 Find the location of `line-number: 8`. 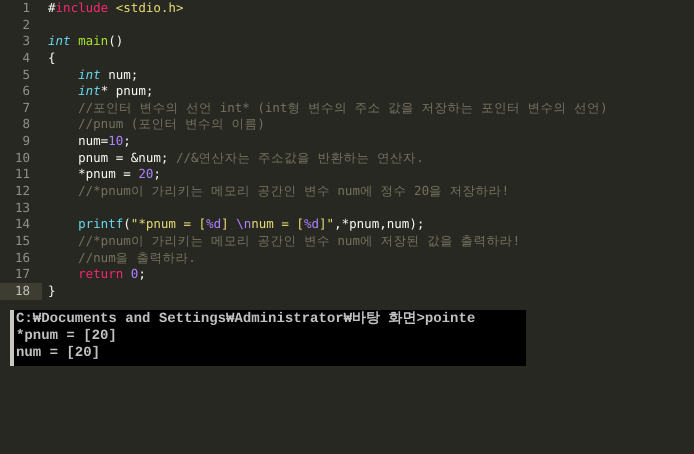

line-number: 8 is located at coordinates (26, 125).